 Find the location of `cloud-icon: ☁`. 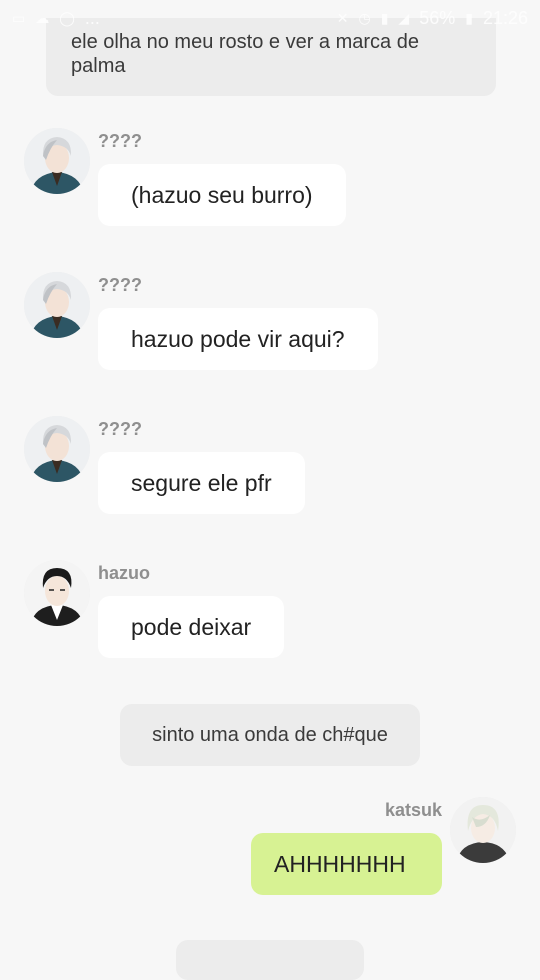

cloud-icon: ☁ is located at coordinates (42, 18).